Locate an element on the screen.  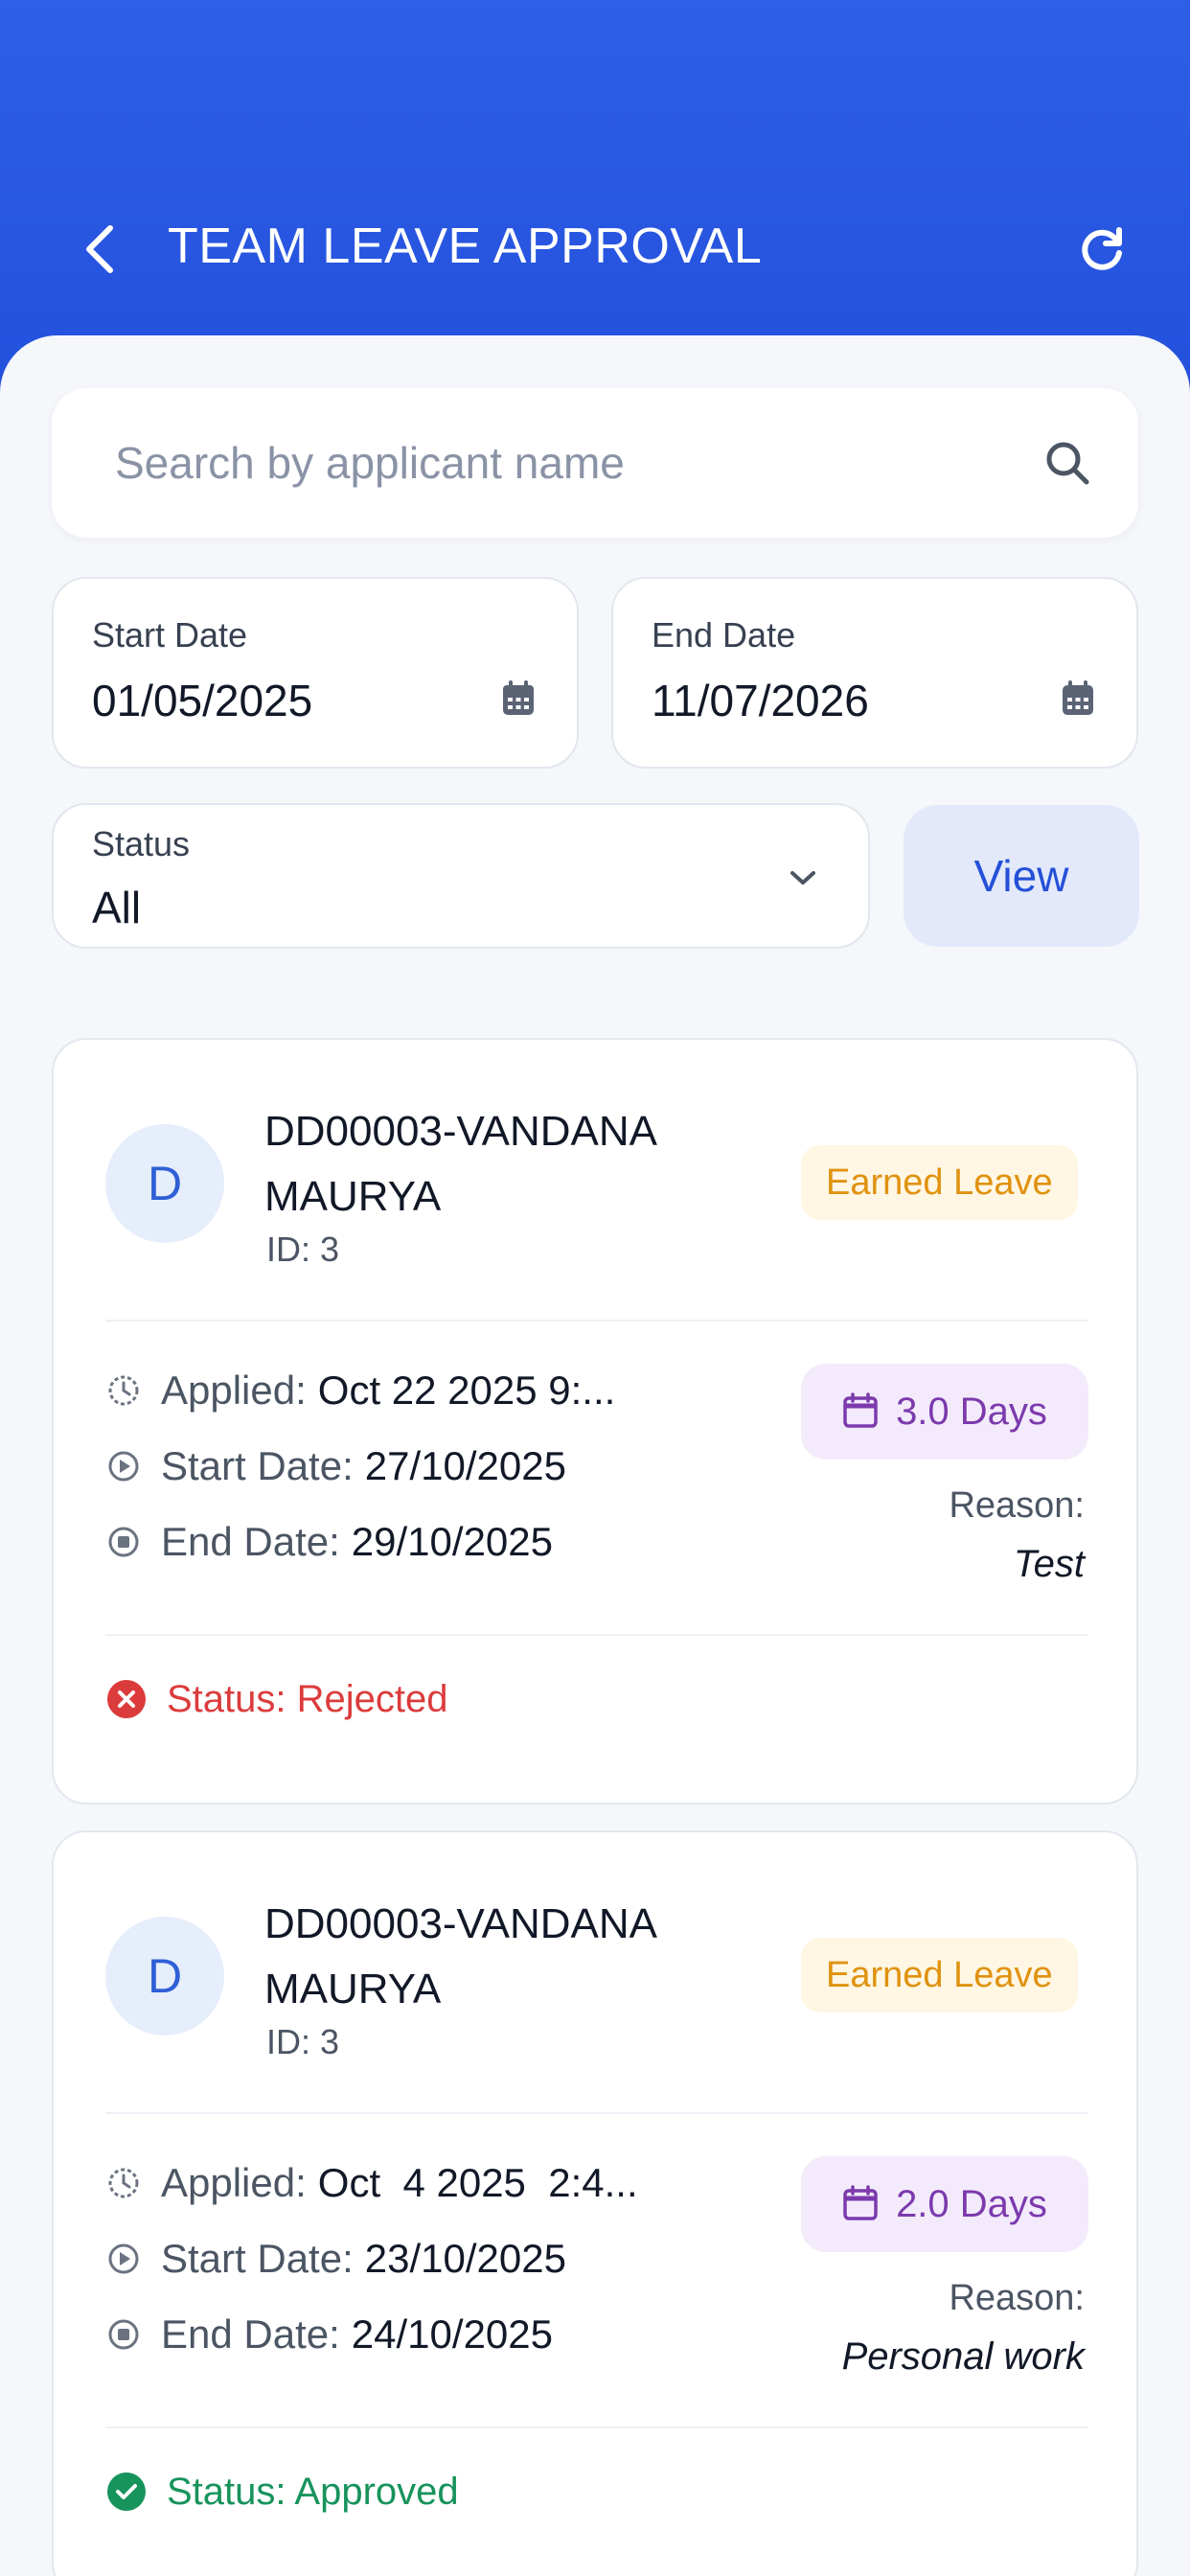
view-button: View is located at coordinates (1021, 876).